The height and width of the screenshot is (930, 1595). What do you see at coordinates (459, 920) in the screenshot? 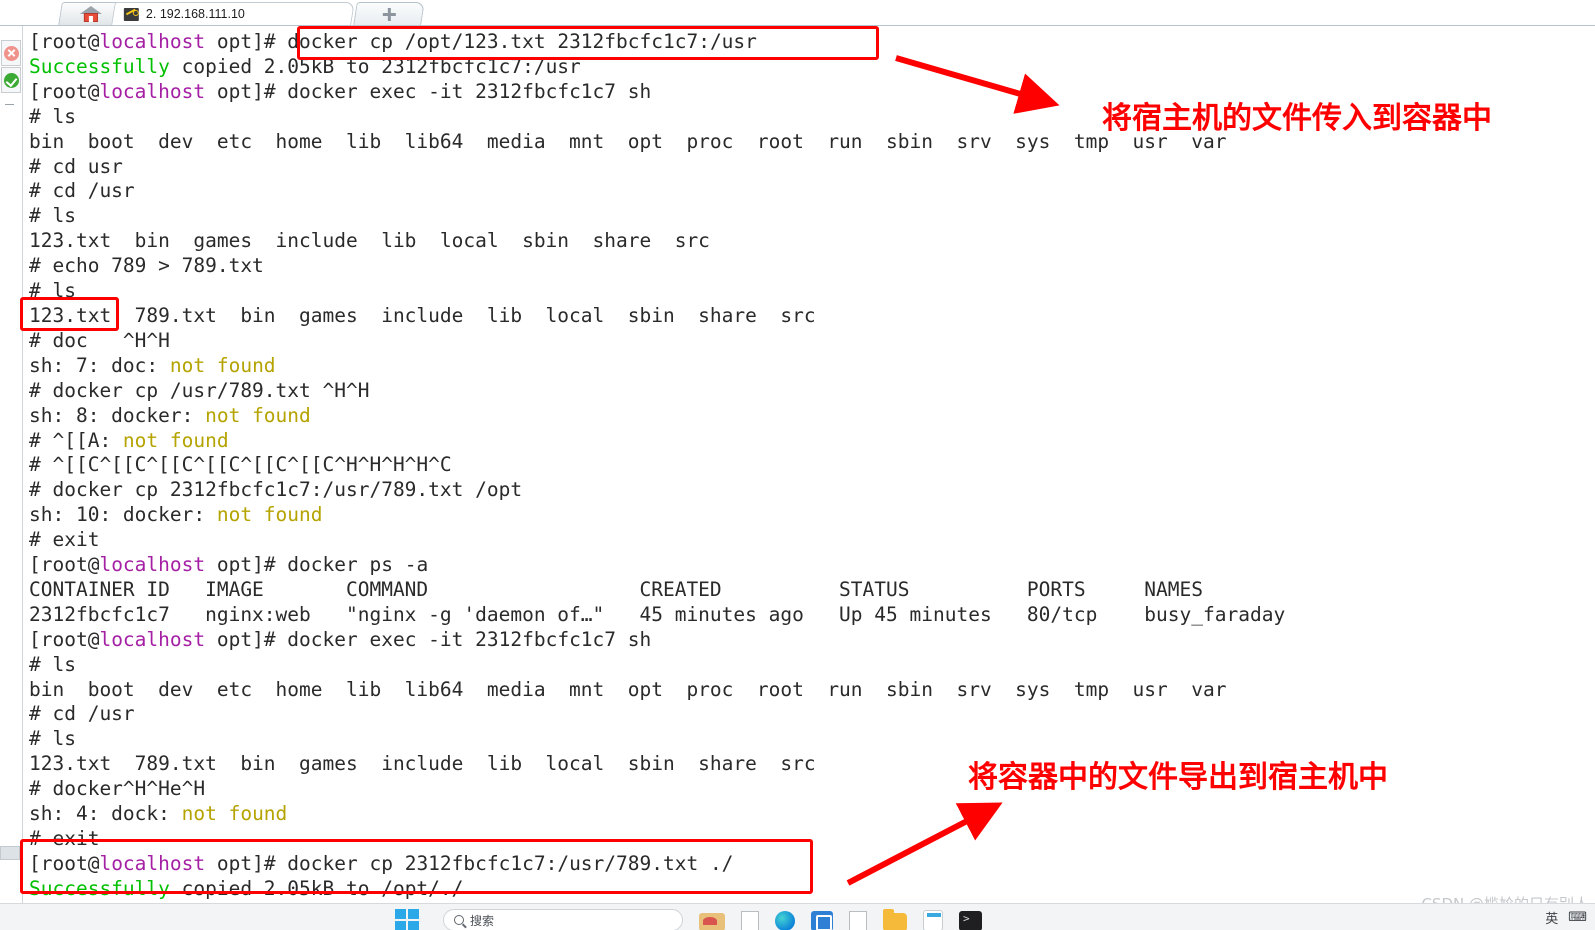
I see `search-icon` at bounding box center [459, 920].